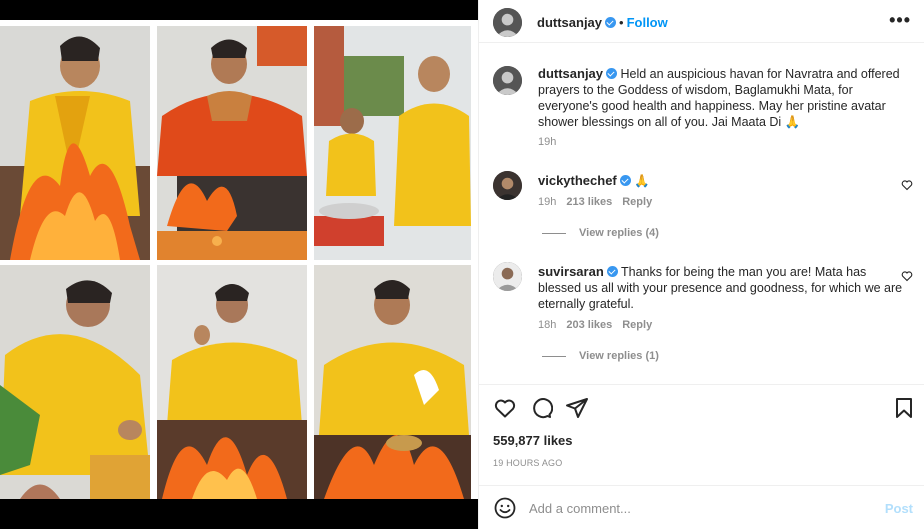 The width and height of the screenshot is (924, 529). Describe the element at coordinates (239, 514) in the screenshot. I see `bottom-black-bar` at that location.